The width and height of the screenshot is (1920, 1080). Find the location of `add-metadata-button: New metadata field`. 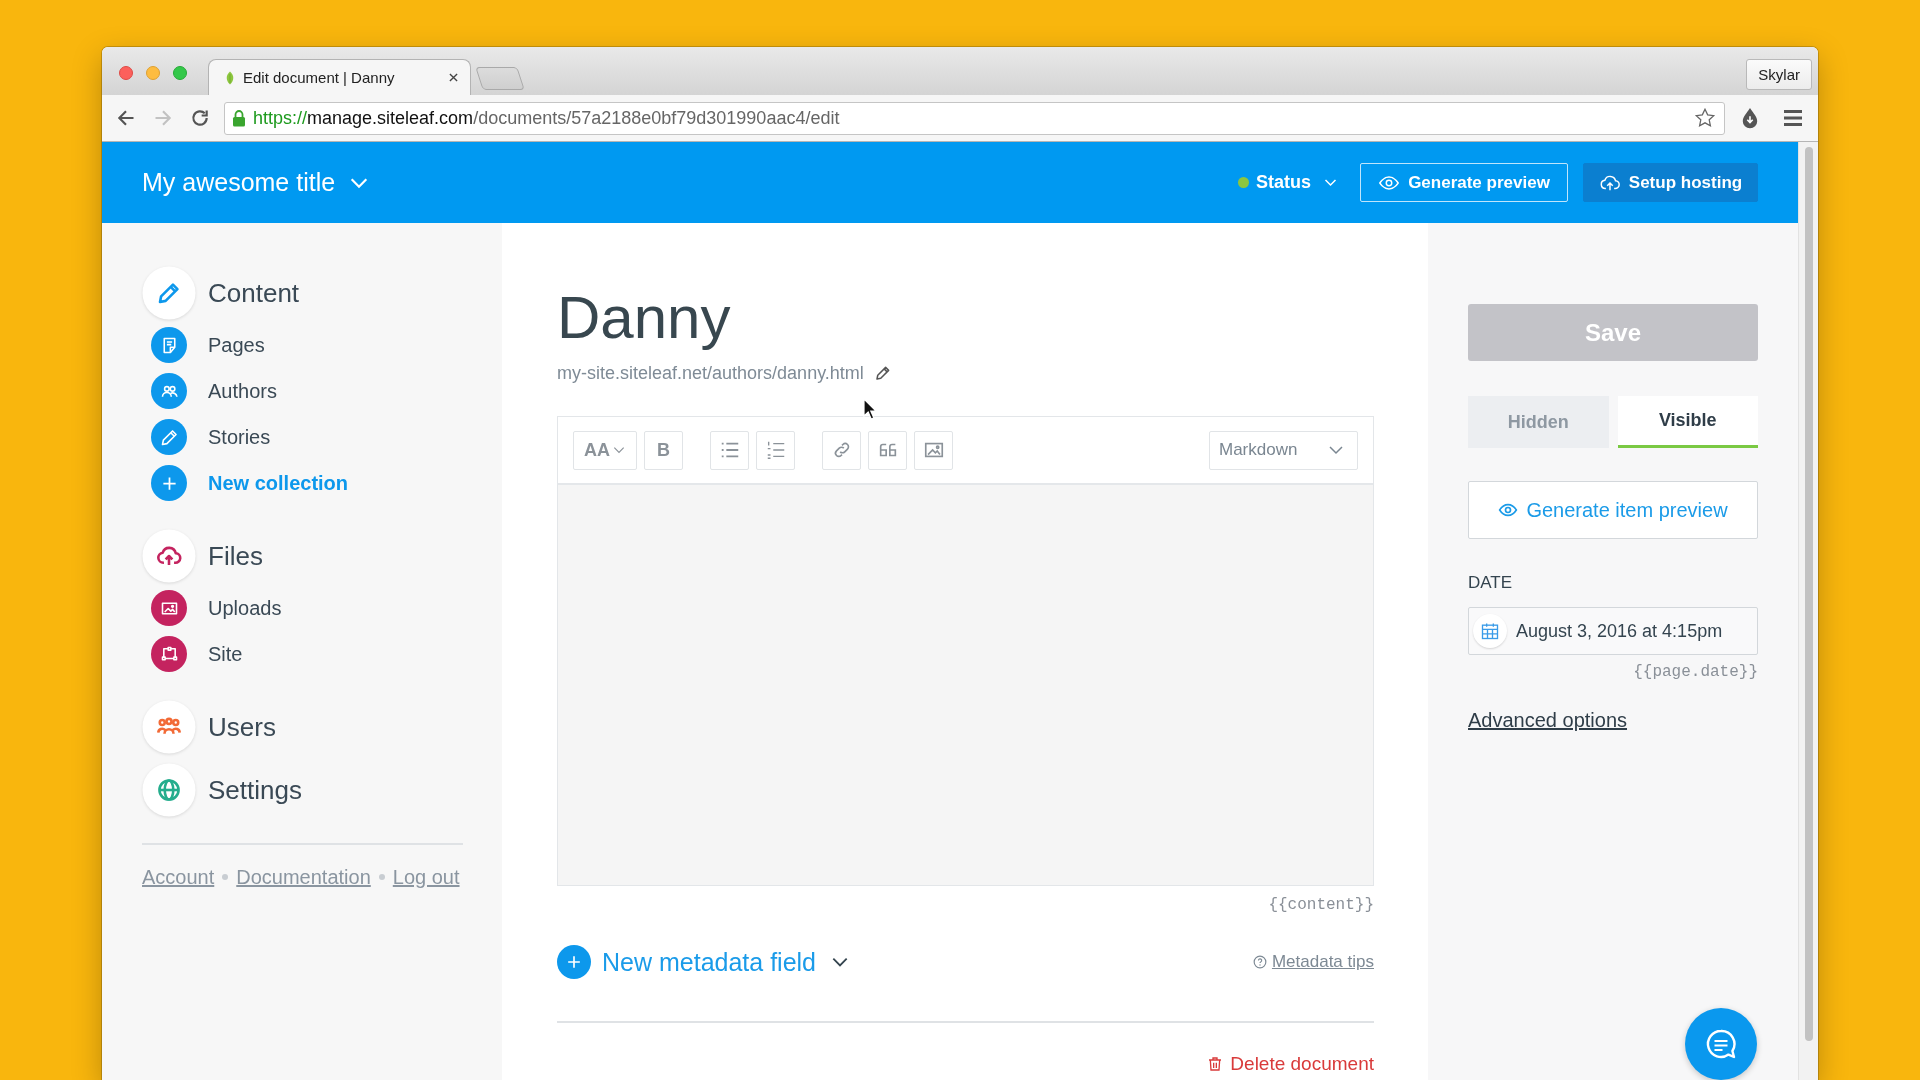

add-metadata-button: New metadata field is located at coordinates (703, 962).